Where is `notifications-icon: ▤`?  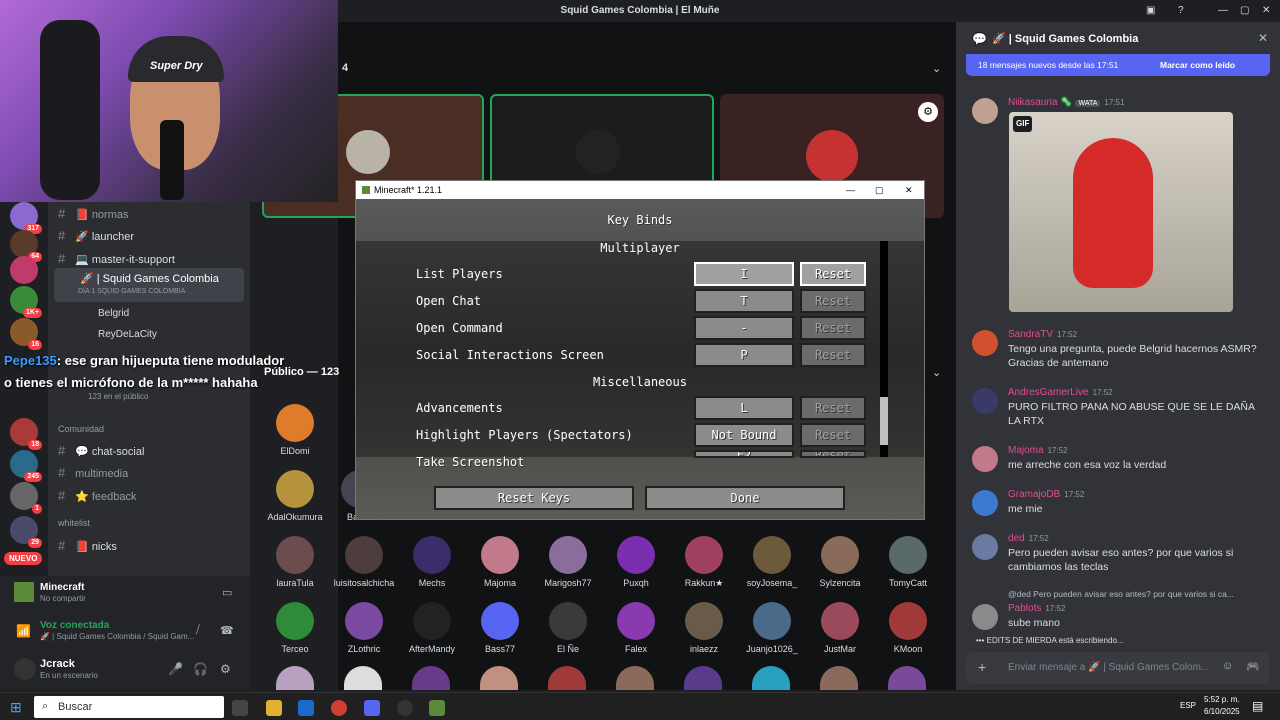 notifications-icon: ▤ is located at coordinates (1257, 706).